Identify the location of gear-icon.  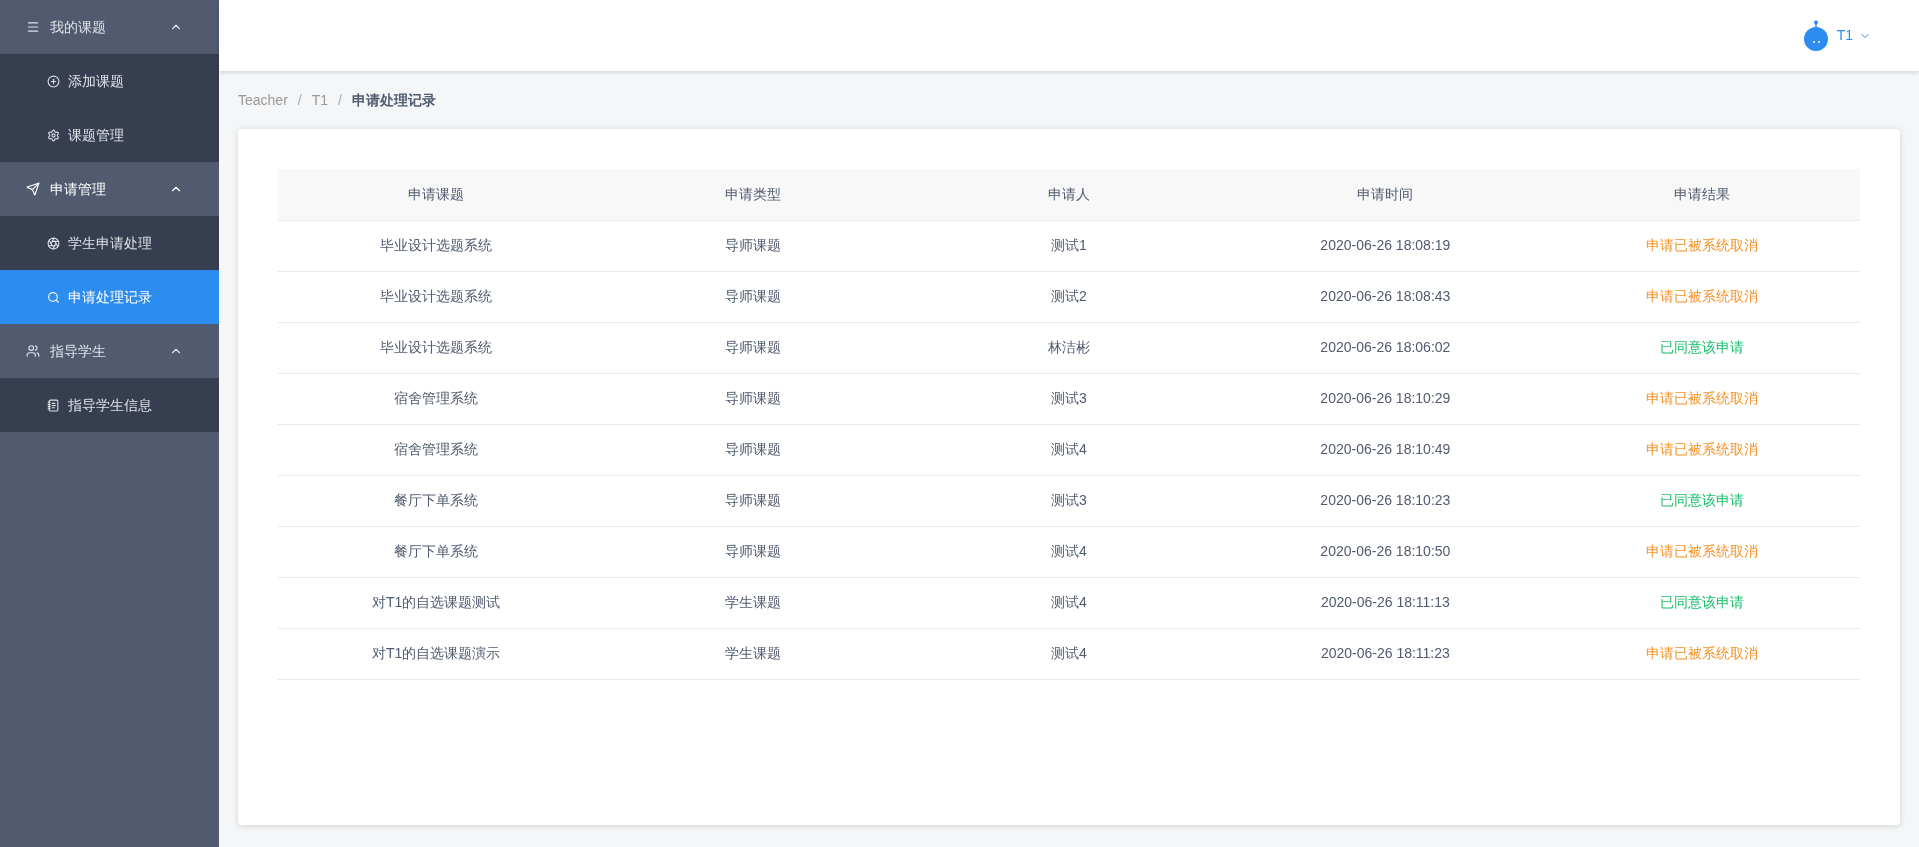
(53, 135).